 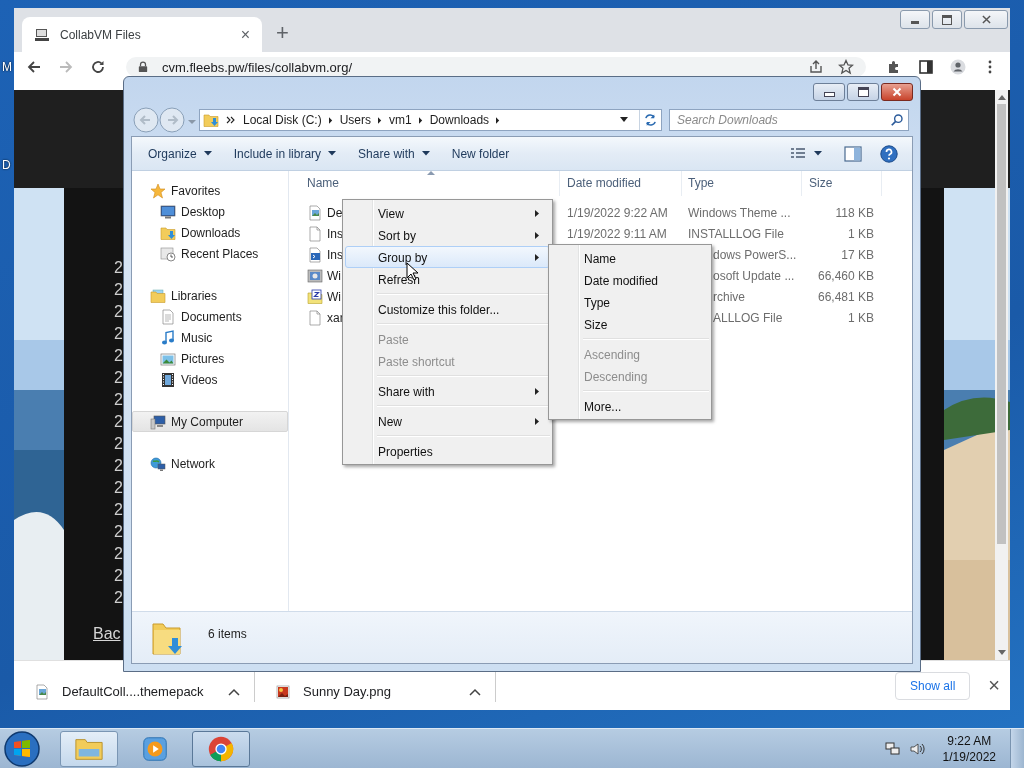 I want to click on table-cell: 66,481 KB, so click(x=845, y=296).